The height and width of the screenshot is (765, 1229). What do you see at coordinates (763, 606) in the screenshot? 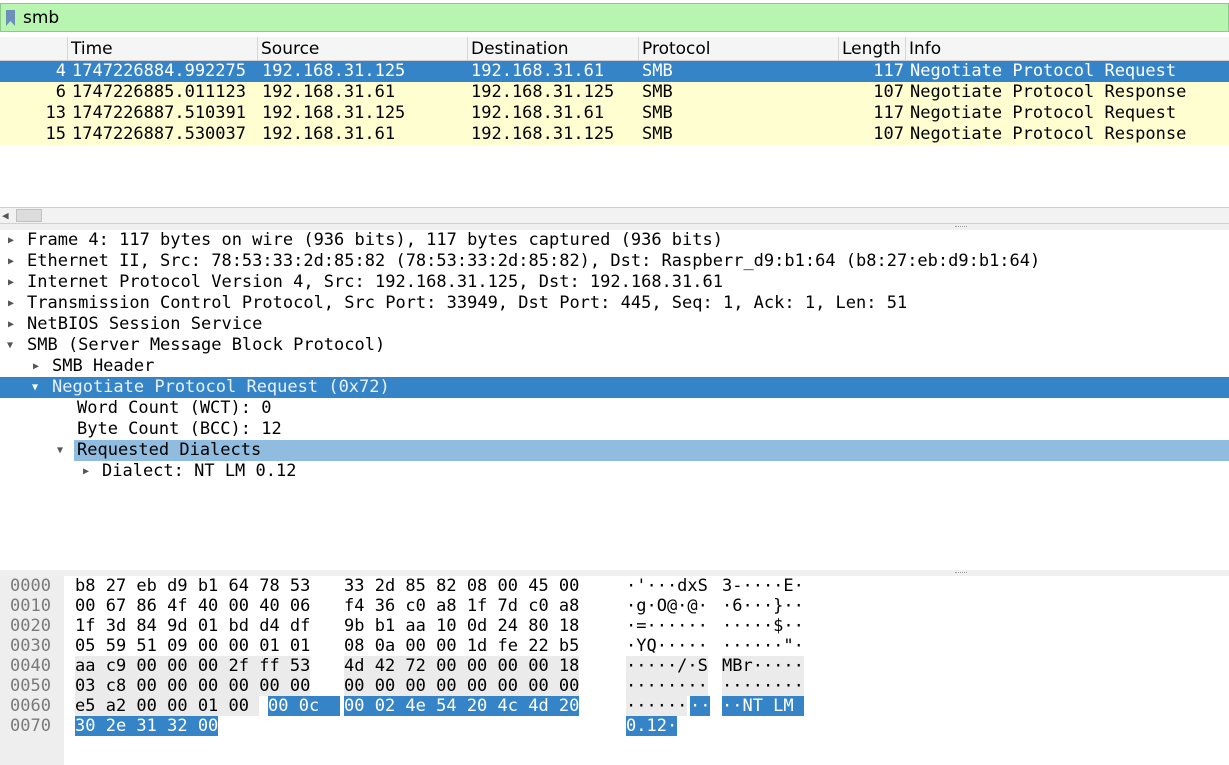
I see `ascii-bytes: ·6···}··` at bounding box center [763, 606].